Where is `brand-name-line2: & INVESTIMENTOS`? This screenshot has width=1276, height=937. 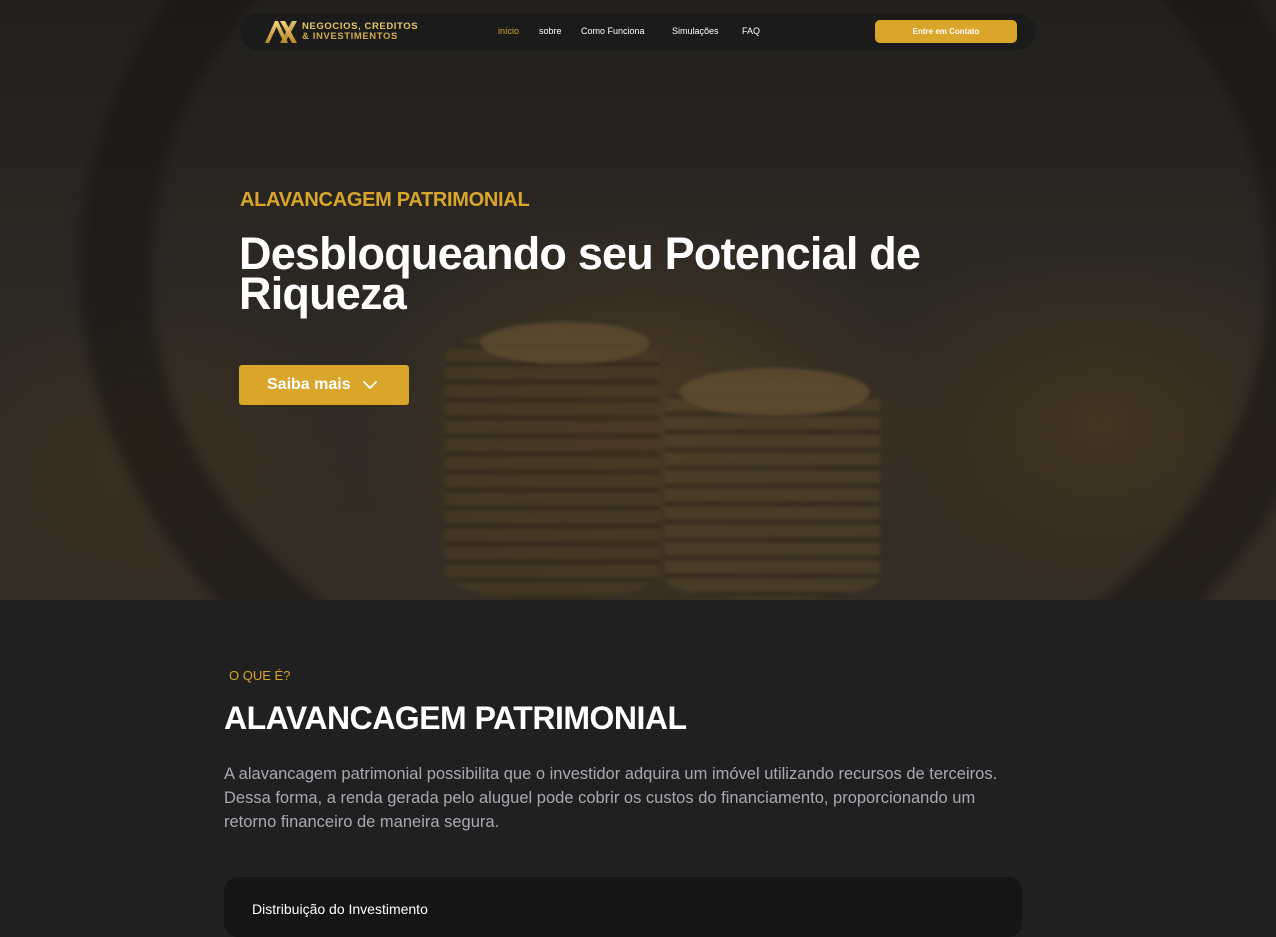
brand-name-line2: & INVESTIMENTOS is located at coordinates (350, 36).